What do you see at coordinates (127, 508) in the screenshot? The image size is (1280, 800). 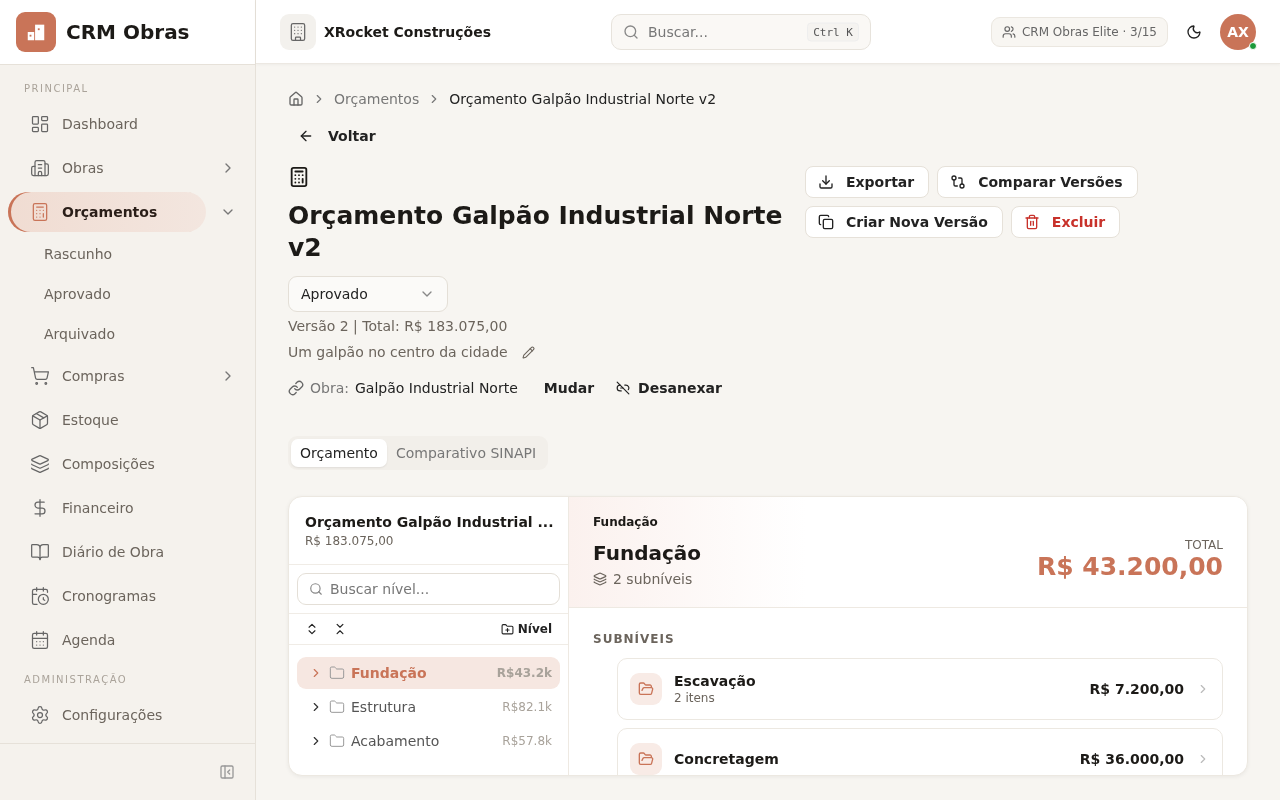 I see `nav-item: Financeiro` at bounding box center [127, 508].